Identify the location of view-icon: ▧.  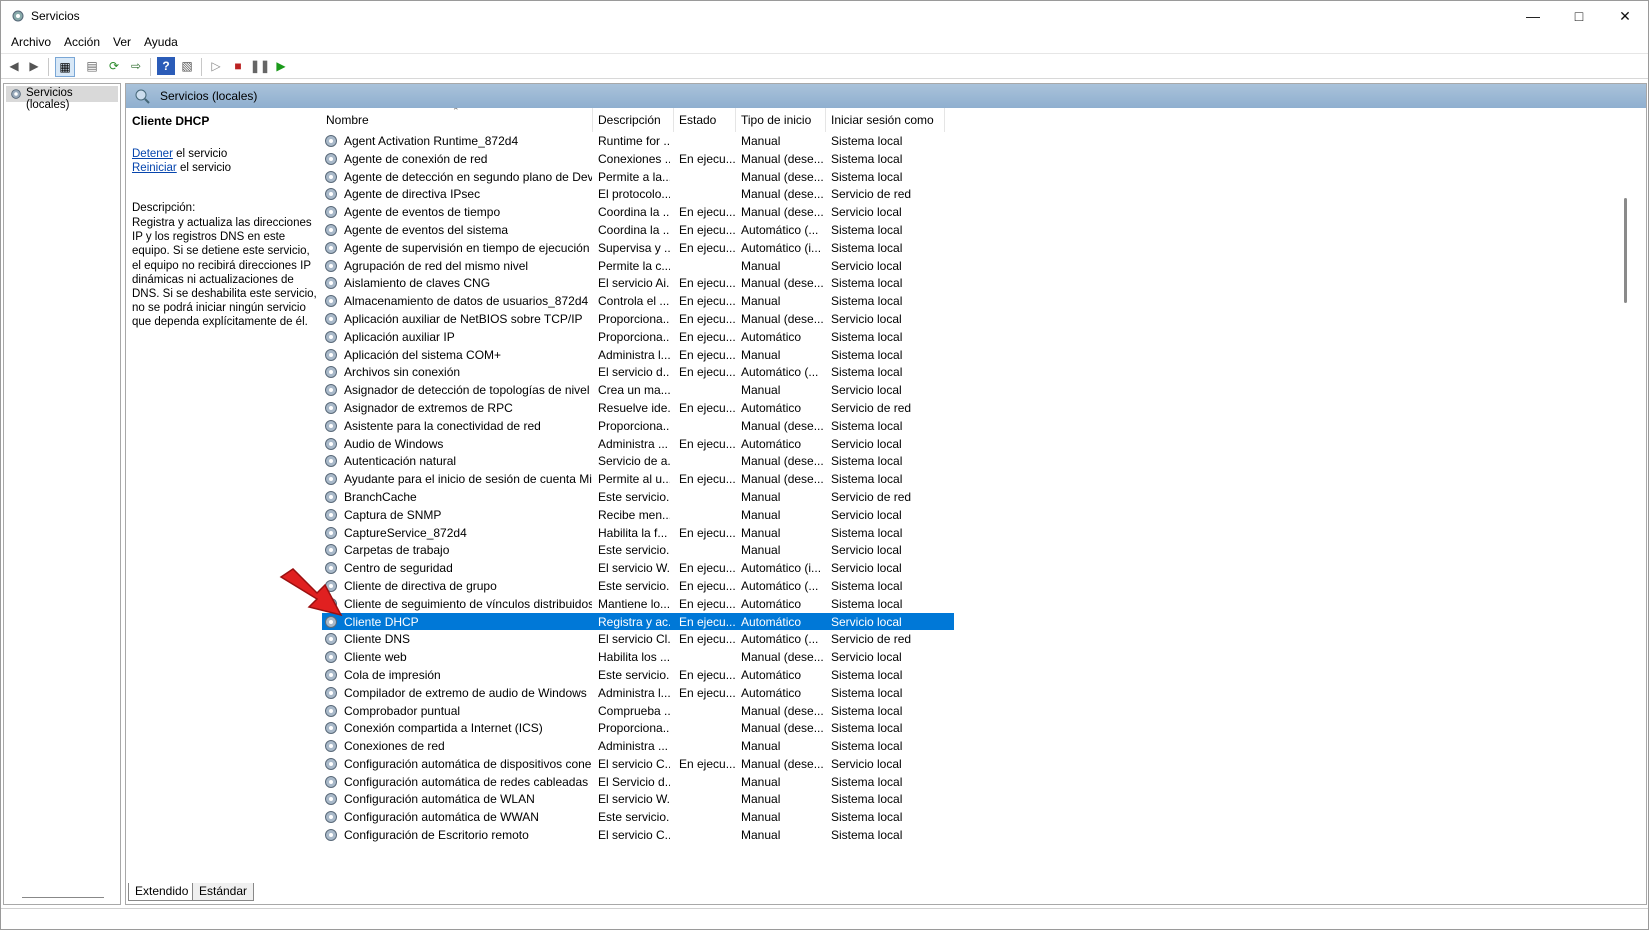
(187, 66).